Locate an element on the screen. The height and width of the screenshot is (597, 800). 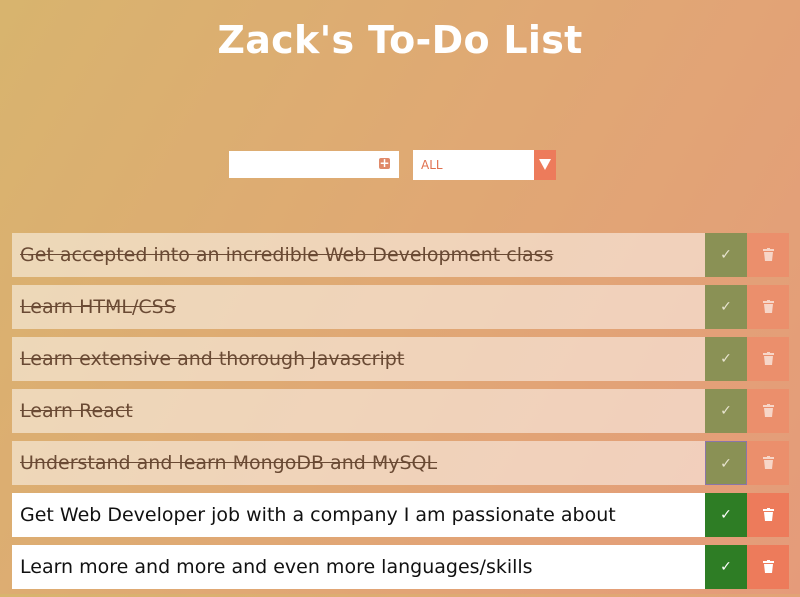
todo-item: Learn React ✓ is located at coordinates (400, 411).